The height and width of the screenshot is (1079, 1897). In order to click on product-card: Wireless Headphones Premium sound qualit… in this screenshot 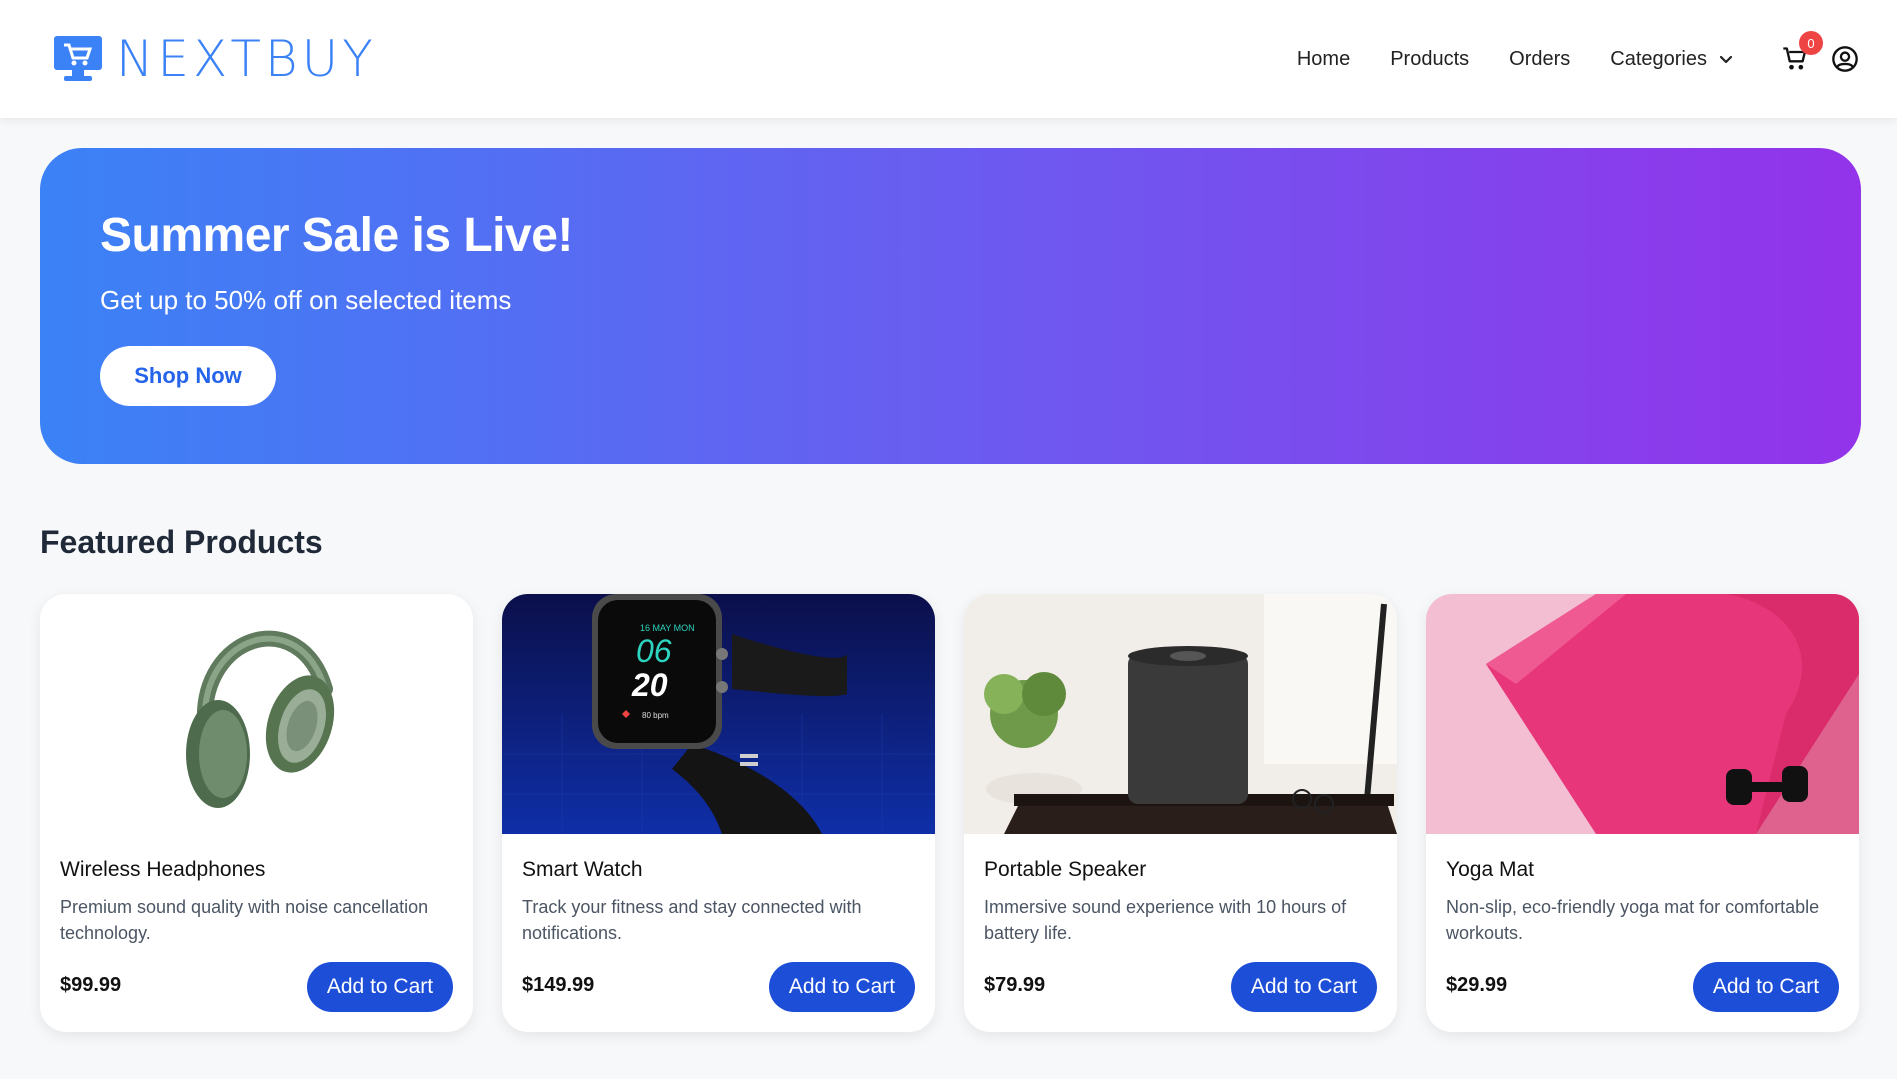, I will do `click(256, 813)`.